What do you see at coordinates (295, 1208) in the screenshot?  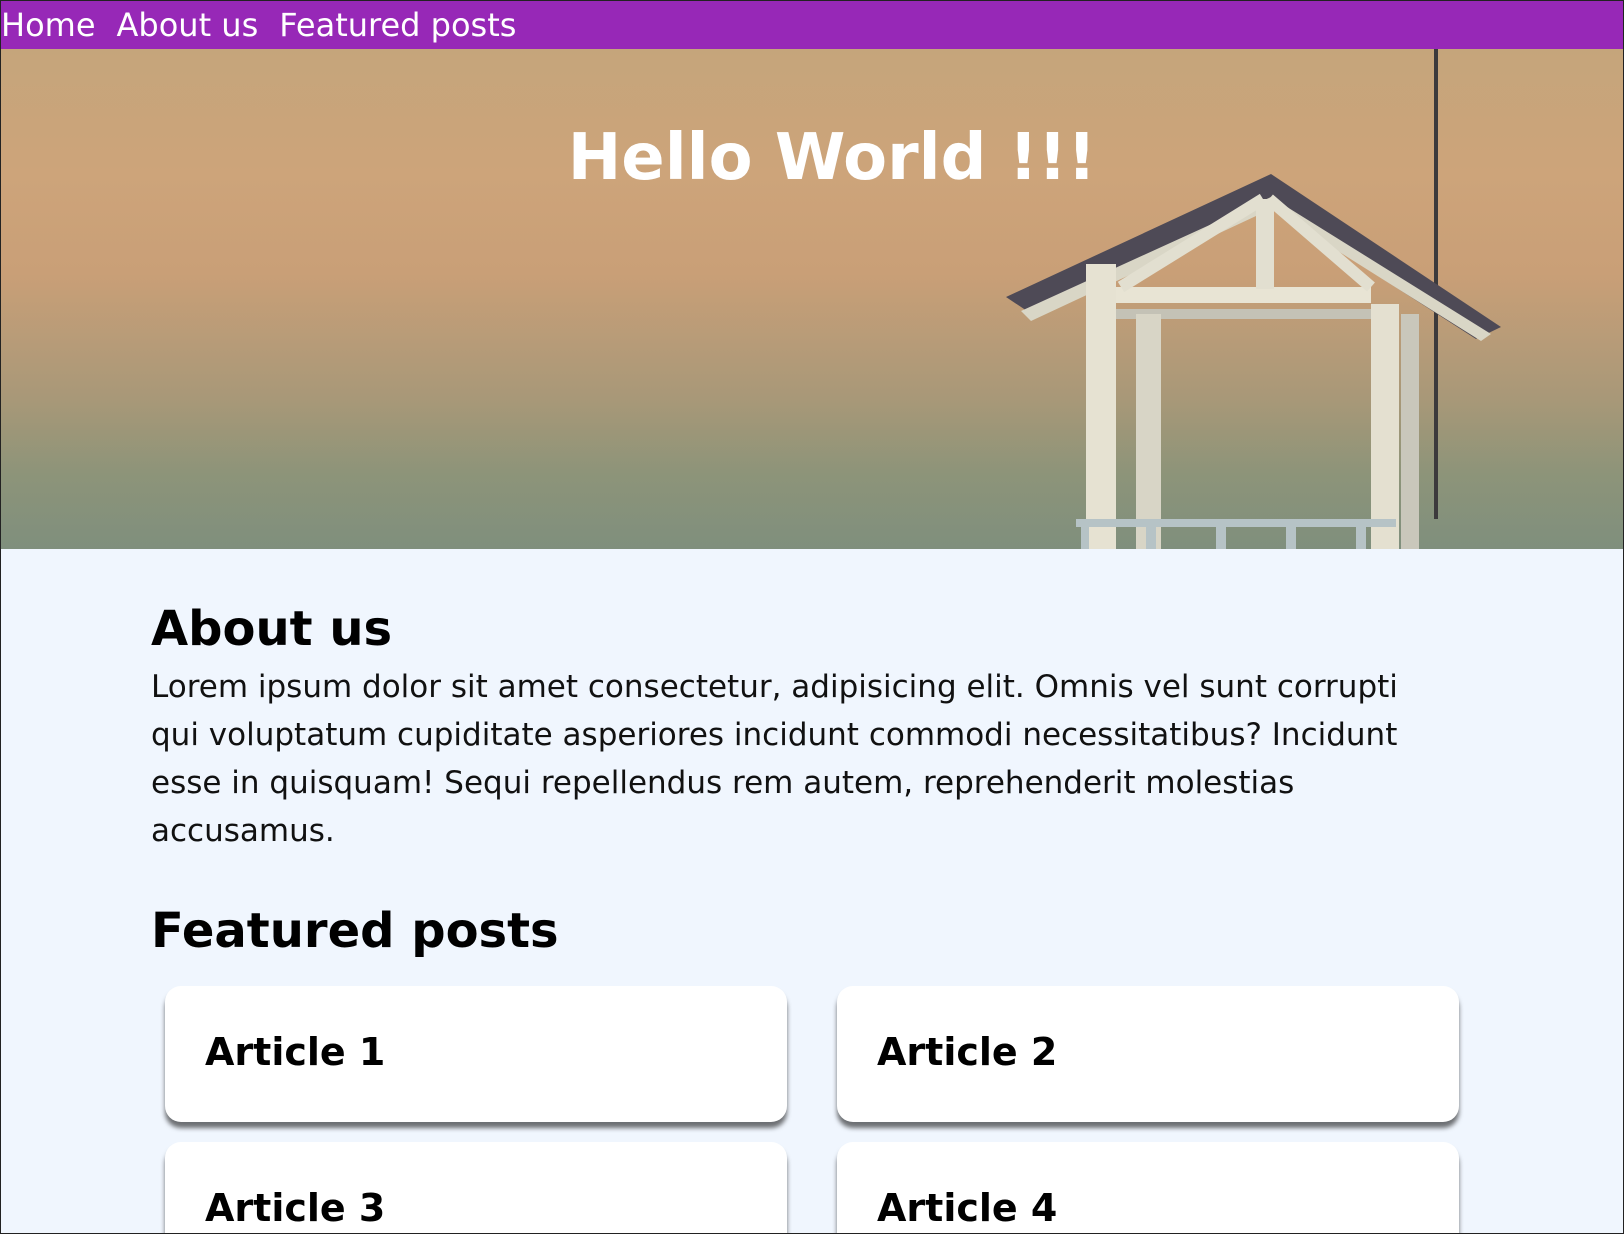 I see `article-title: Article 3` at bounding box center [295, 1208].